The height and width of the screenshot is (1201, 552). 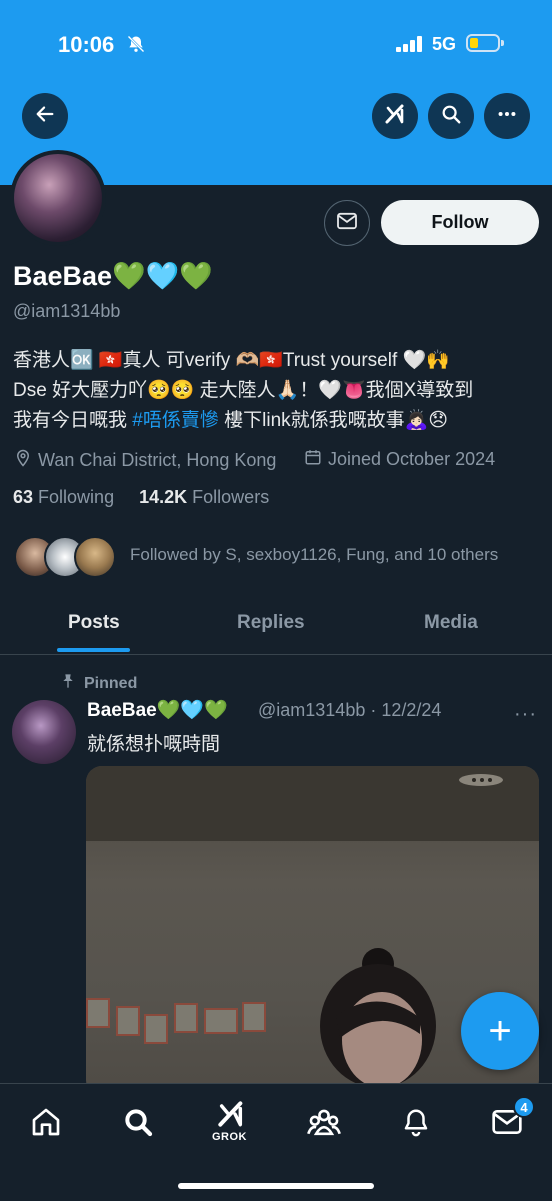 I want to click on more-button, so click(x=507, y=116).